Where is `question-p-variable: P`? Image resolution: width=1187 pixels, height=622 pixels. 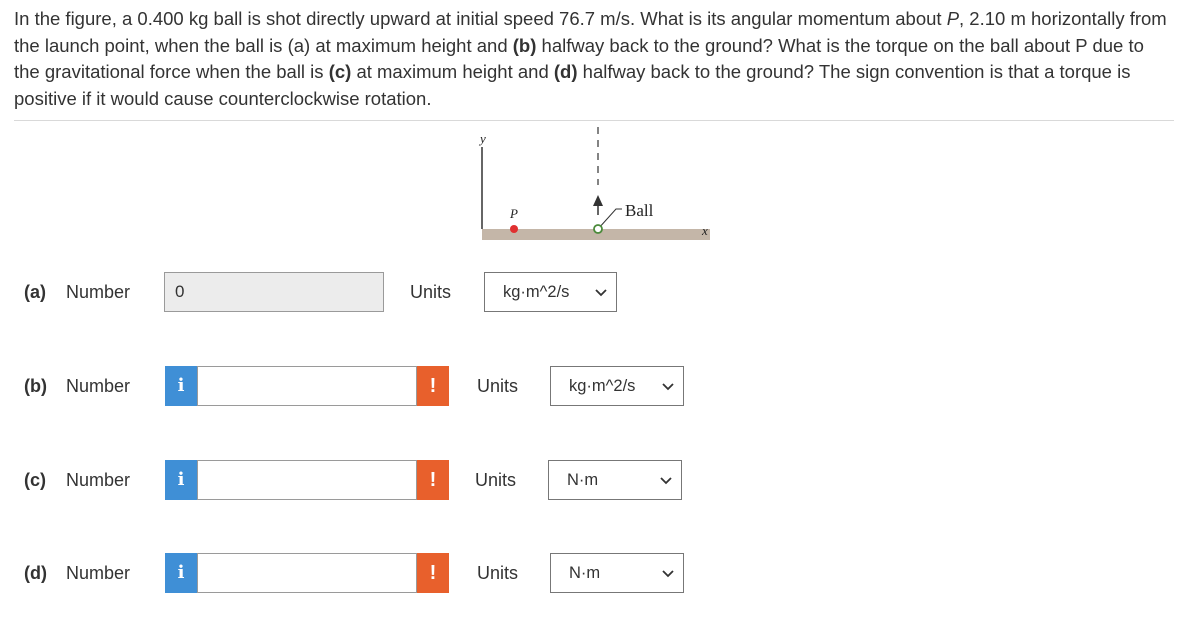 question-p-variable: P is located at coordinates (953, 18).